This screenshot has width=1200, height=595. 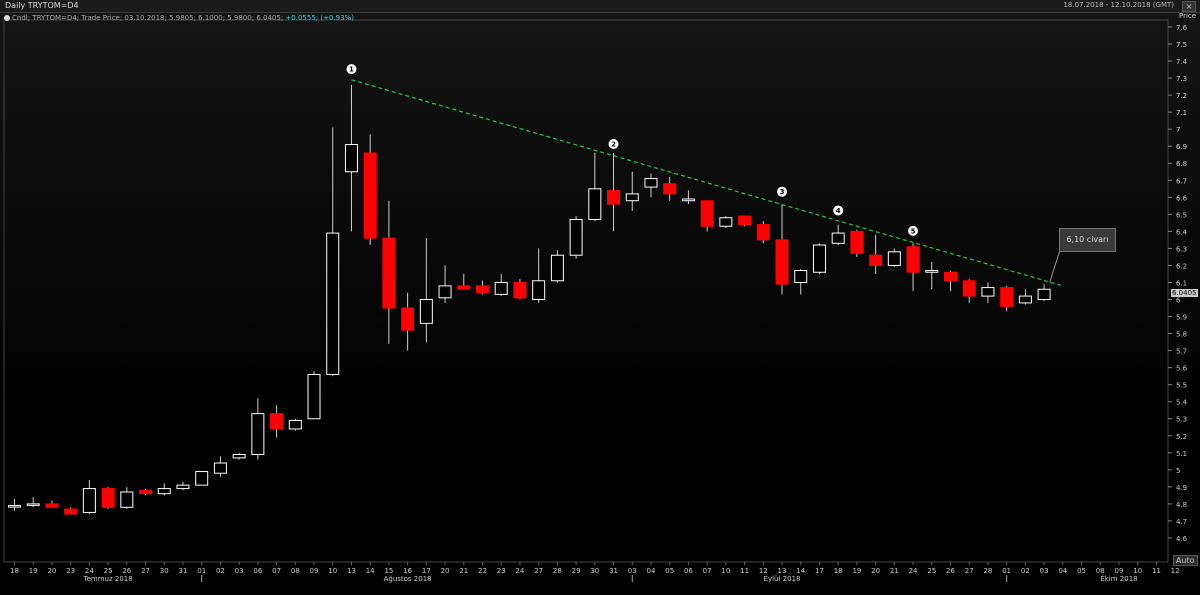 I want to click on y-tick-label: 6, so click(x=1178, y=301).